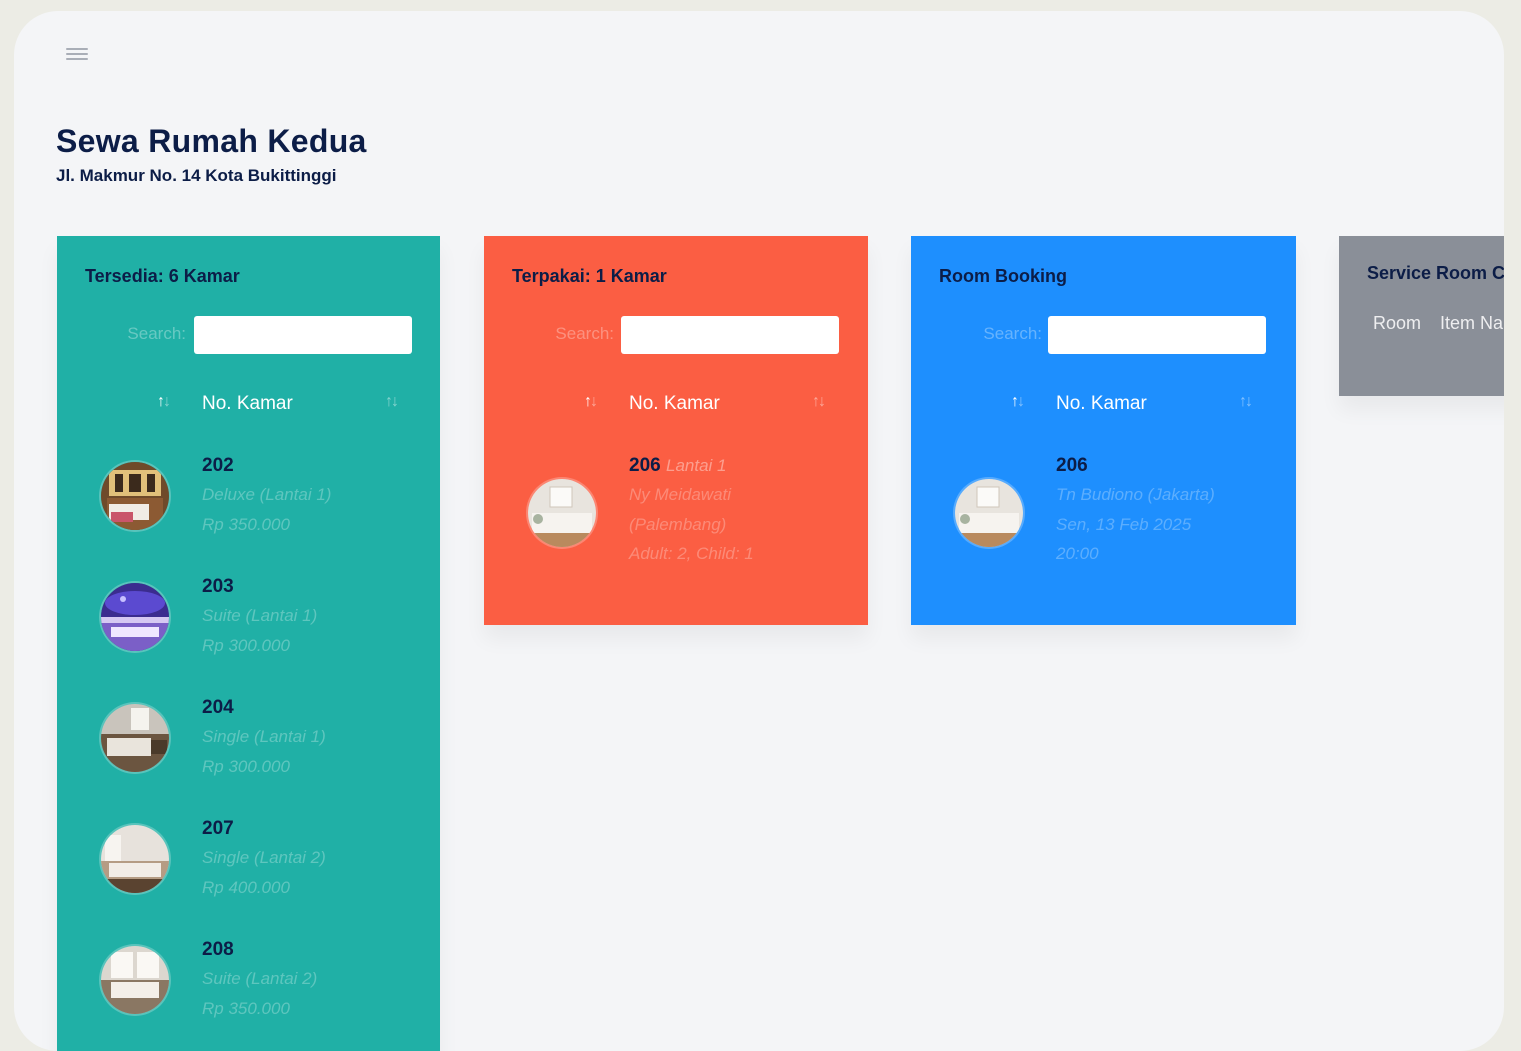 This screenshot has width=1521, height=1051. Describe the element at coordinates (260, 615) in the screenshot. I see `room-type: Suite (Lantai 1)` at that location.